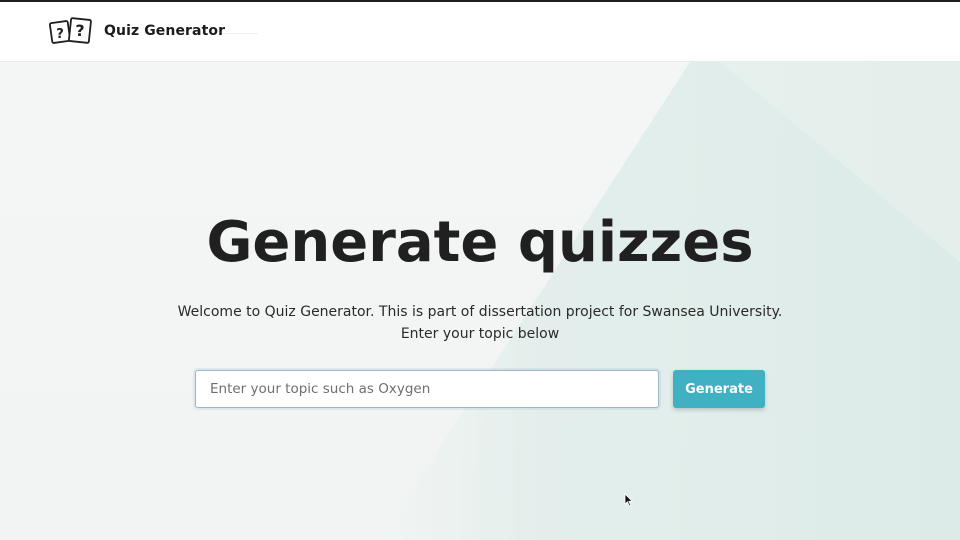 This screenshot has width=960, height=540. I want to click on navbar: ? ? Quiz Generator, so click(480, 32).